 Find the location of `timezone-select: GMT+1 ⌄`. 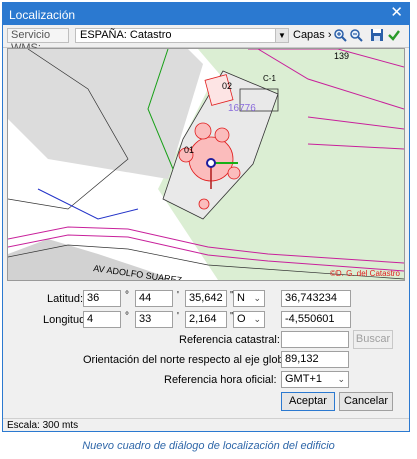

timezone-select: GMT+1 ⌄ is located at coordinates (315, 379).